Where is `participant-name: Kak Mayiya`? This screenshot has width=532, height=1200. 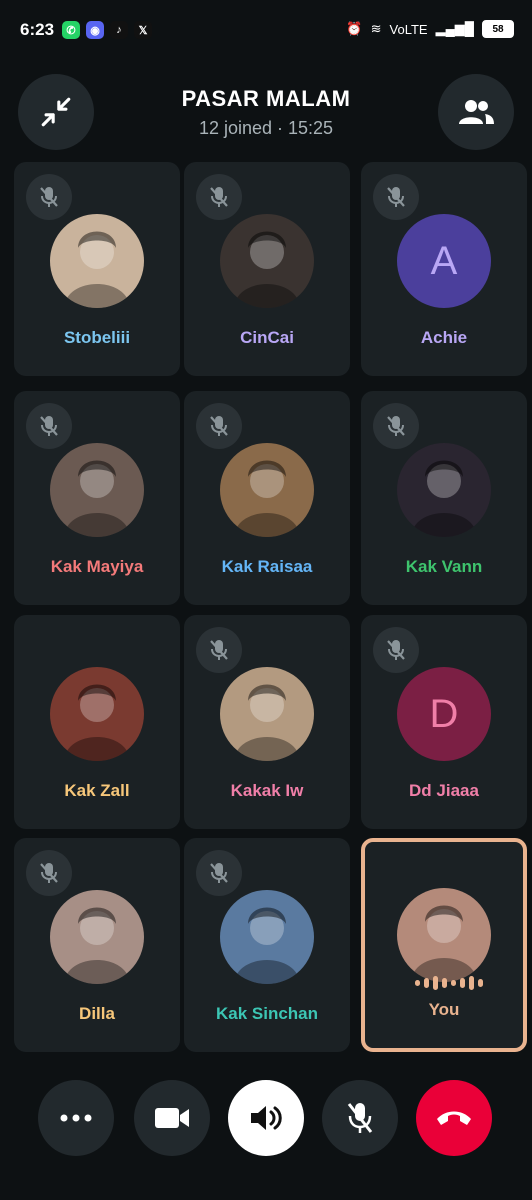 participant-name: Kak Mayiya is located at coordinates (97, 566).